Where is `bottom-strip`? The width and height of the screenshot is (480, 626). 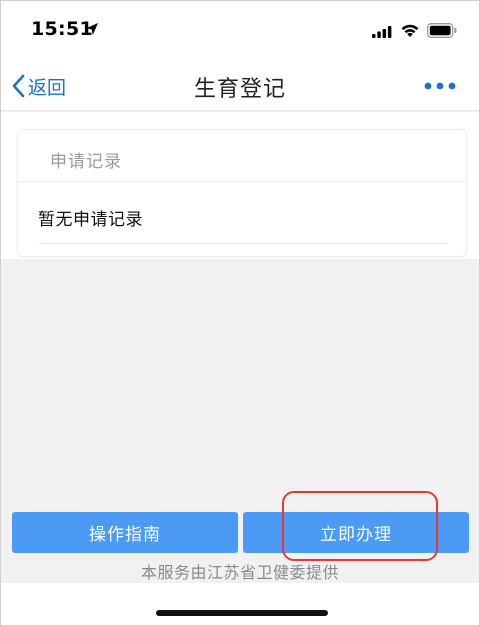 bottom-strip is located at coordinates (240, 604).